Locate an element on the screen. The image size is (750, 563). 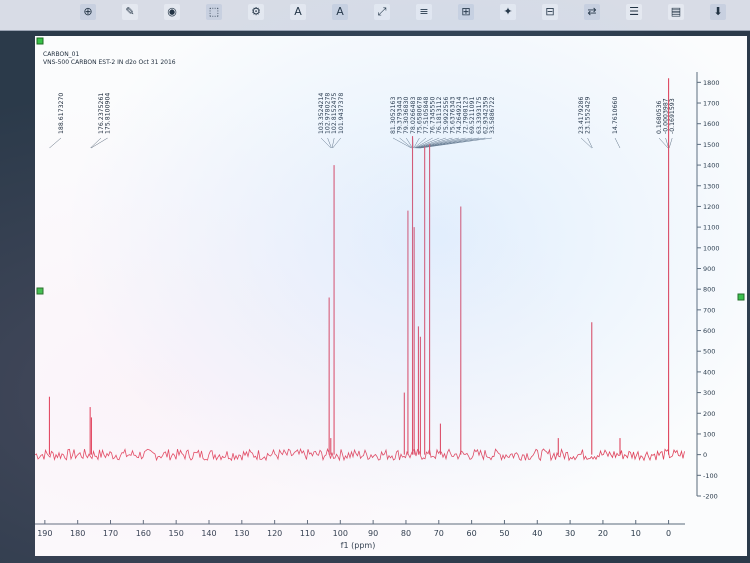
x-tick-label: 120 is located at coordinates (274, 533).